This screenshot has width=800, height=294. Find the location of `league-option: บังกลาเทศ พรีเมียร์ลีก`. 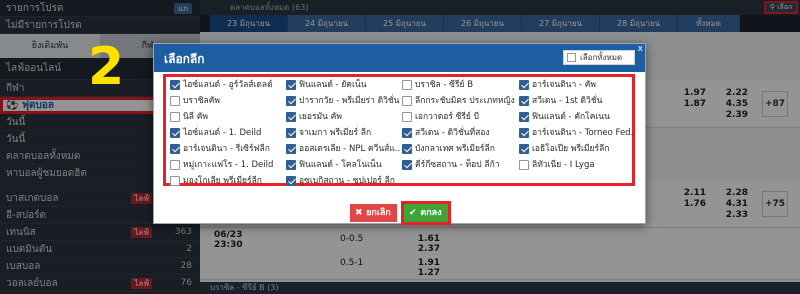

league-option: บังกลาเทศ พรีเมียร์ลีก is located at coordinates (459, 149).